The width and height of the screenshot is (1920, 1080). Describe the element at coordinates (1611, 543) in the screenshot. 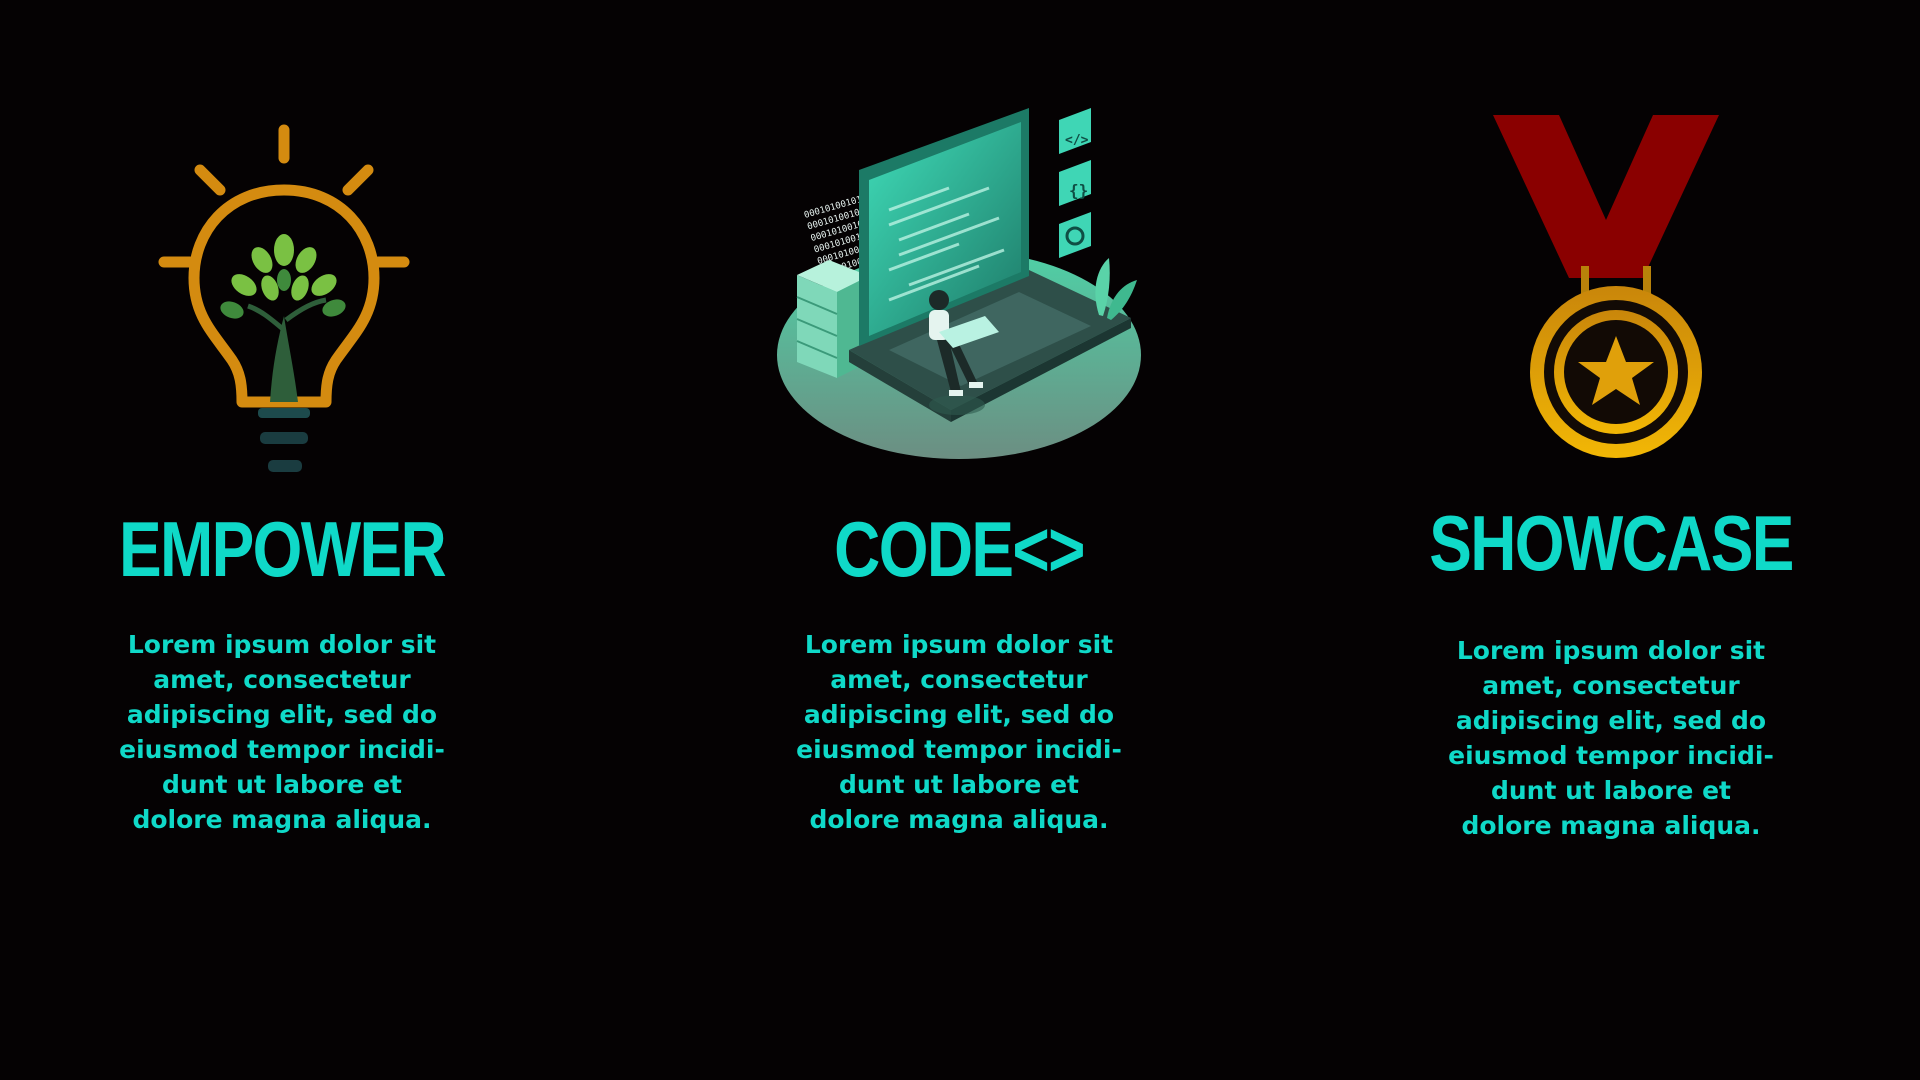

I see `feature-title: SHOWCASE` at that location.